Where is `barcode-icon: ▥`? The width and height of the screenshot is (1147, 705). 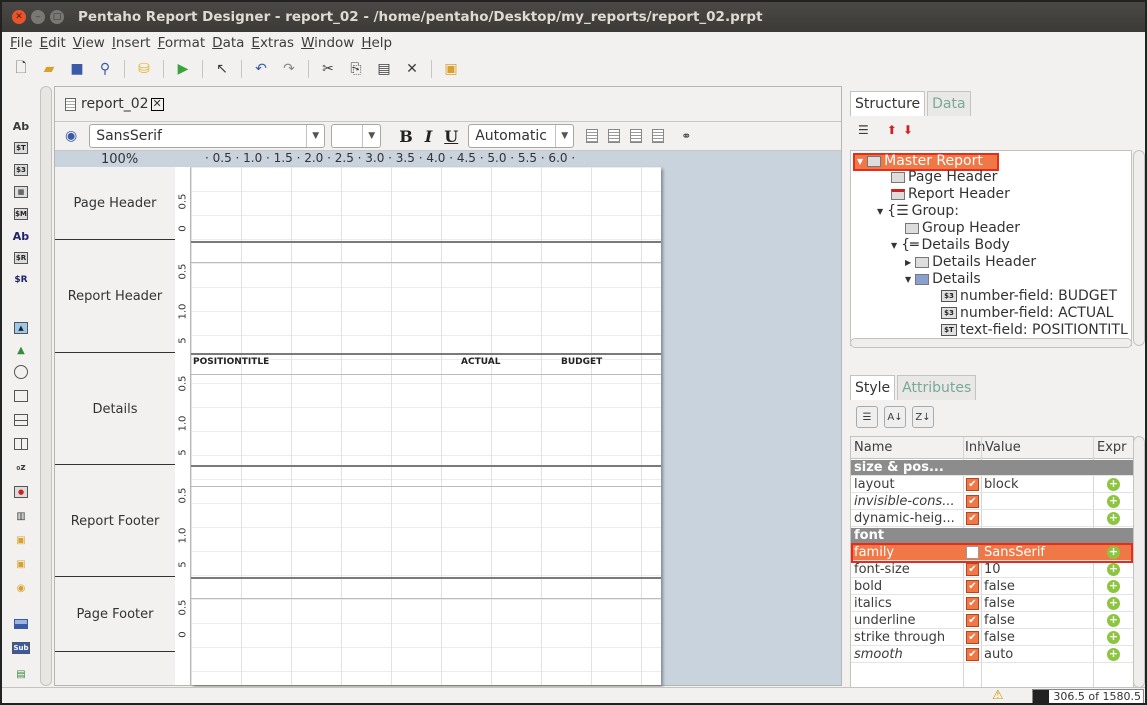 barcode-icon: ▥ is located at coordinates (21, 516).